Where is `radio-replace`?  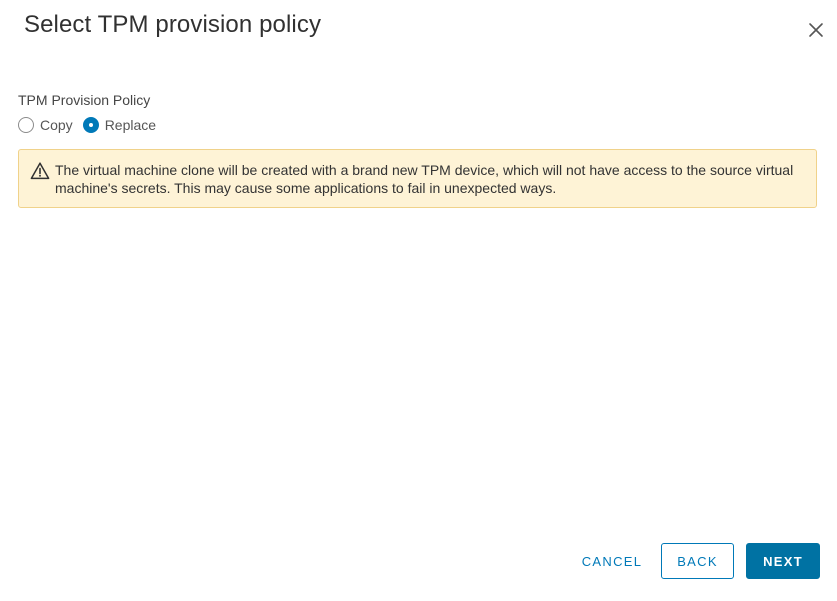 radio-replace is located at coordinates (90, 125).